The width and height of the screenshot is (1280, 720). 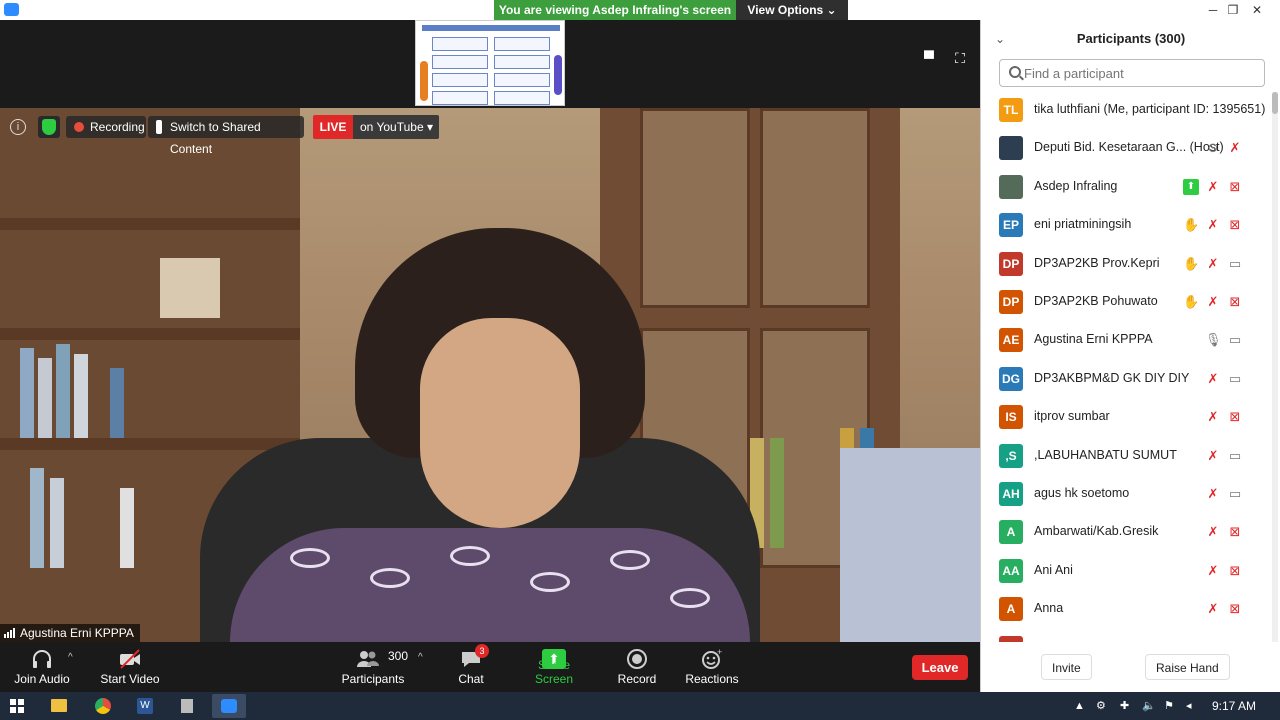 What do you see at coordinates (130, 667) in the screenshot?
I see `start-video-button: Start Video` at bounding box center [130, 667].